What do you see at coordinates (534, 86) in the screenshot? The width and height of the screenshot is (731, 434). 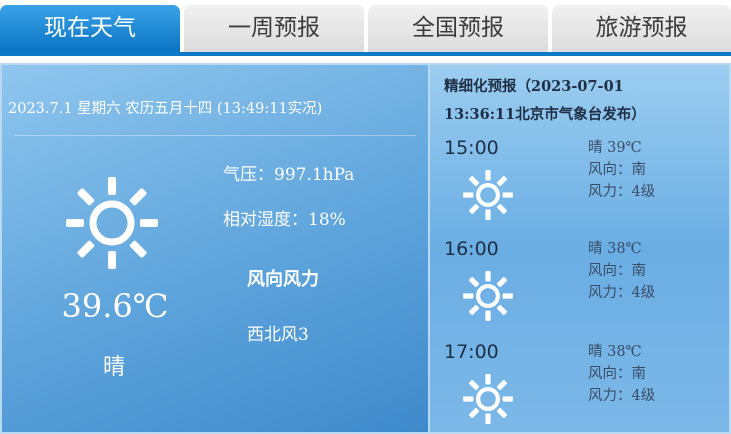 I see `forecast-title-line1: 精细化预报（2023-07-01` at bounding box center [534, 86].